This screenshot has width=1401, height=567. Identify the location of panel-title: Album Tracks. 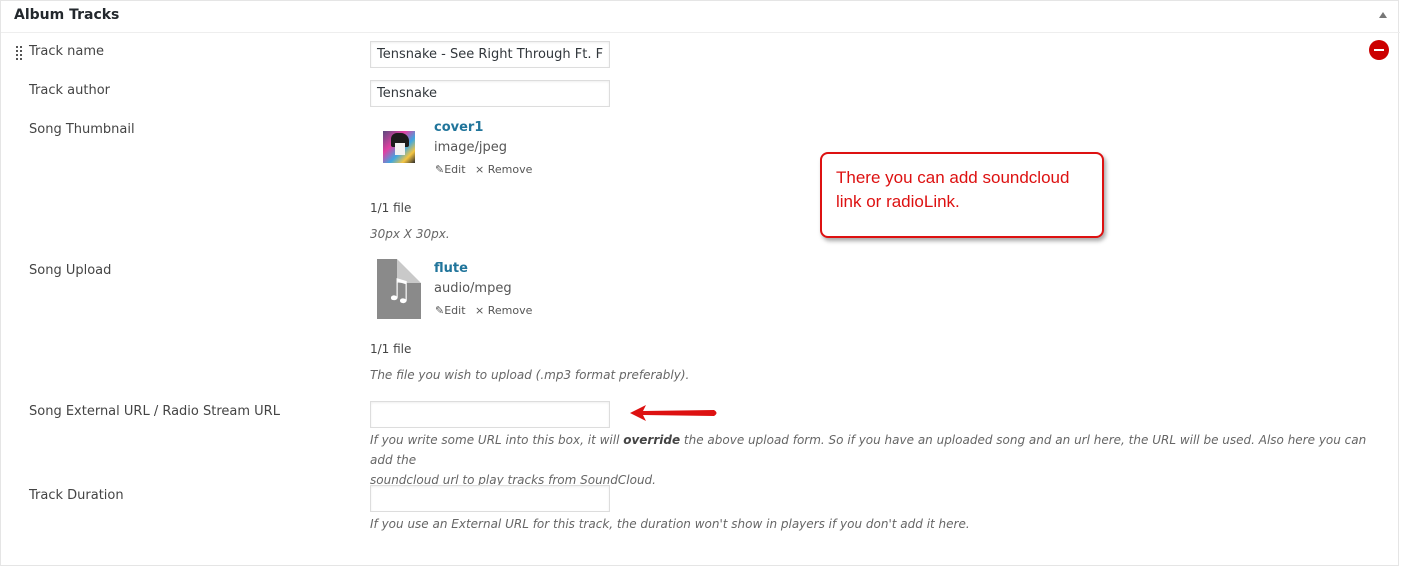
(67, 15).